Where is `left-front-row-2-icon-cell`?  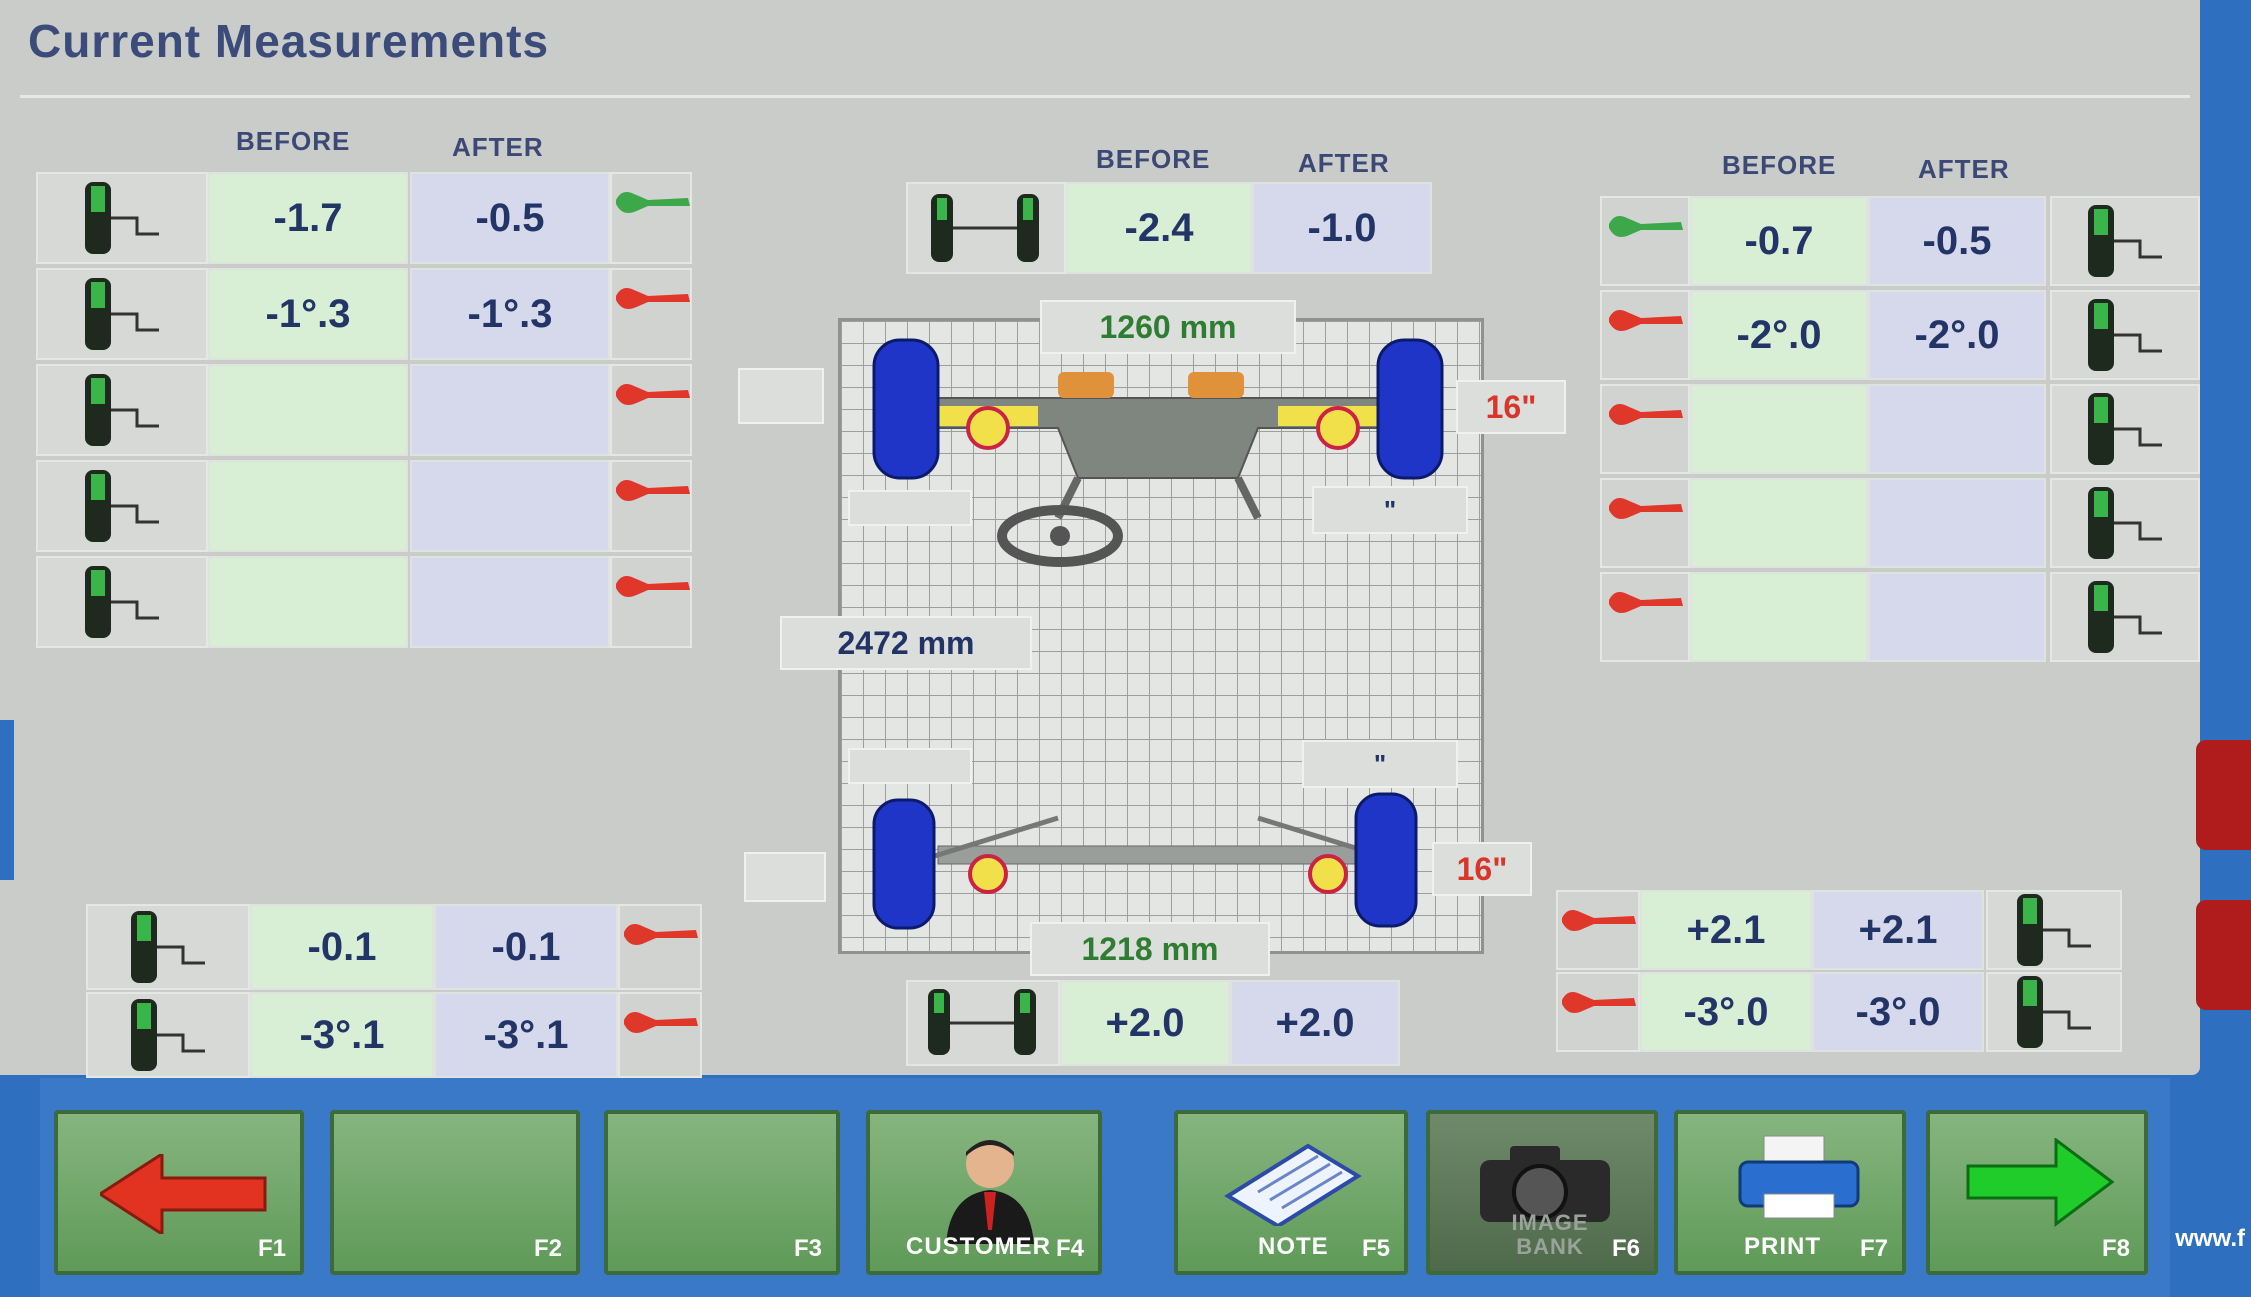
left-front-row-2-icon-cell is located at coordinates (122, 410).